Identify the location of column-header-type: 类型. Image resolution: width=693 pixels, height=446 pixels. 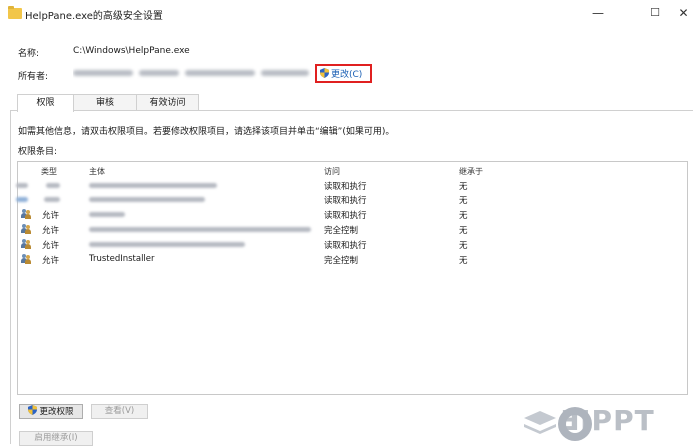
(49, 171).